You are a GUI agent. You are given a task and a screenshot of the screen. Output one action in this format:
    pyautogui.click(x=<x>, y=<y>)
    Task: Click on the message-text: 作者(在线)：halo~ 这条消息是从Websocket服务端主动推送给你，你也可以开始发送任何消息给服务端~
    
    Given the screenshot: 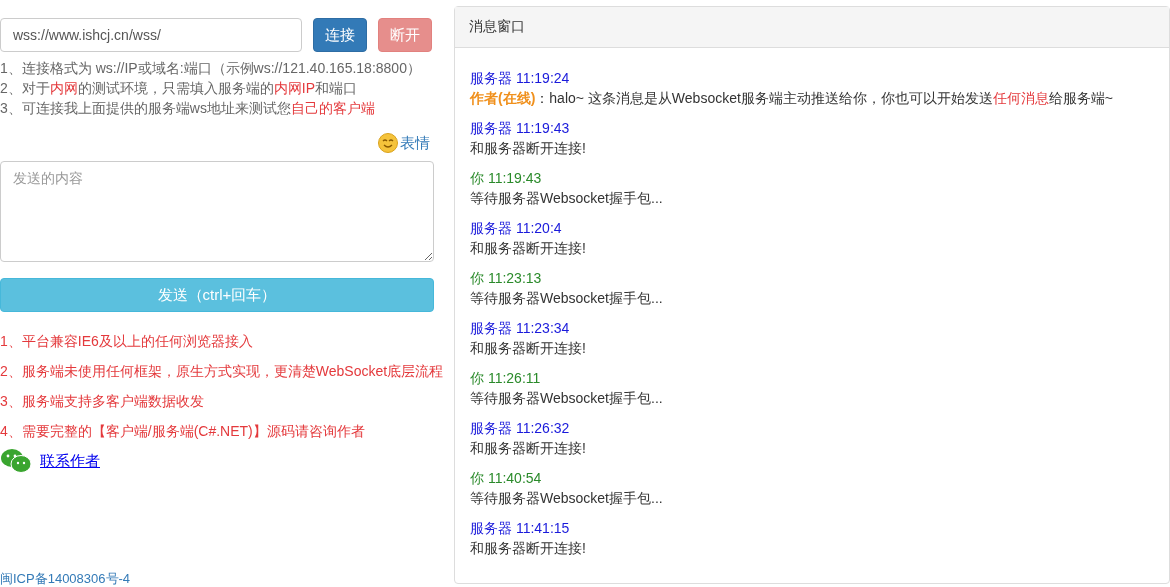 What is the action you would take?
    pyautogui.click(x=792, y=98)
    